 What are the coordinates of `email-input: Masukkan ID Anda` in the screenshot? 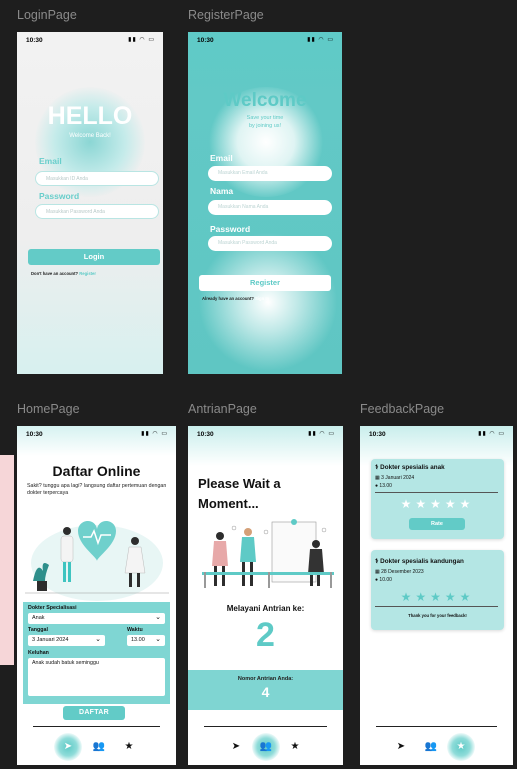 It's located at (97, 178).